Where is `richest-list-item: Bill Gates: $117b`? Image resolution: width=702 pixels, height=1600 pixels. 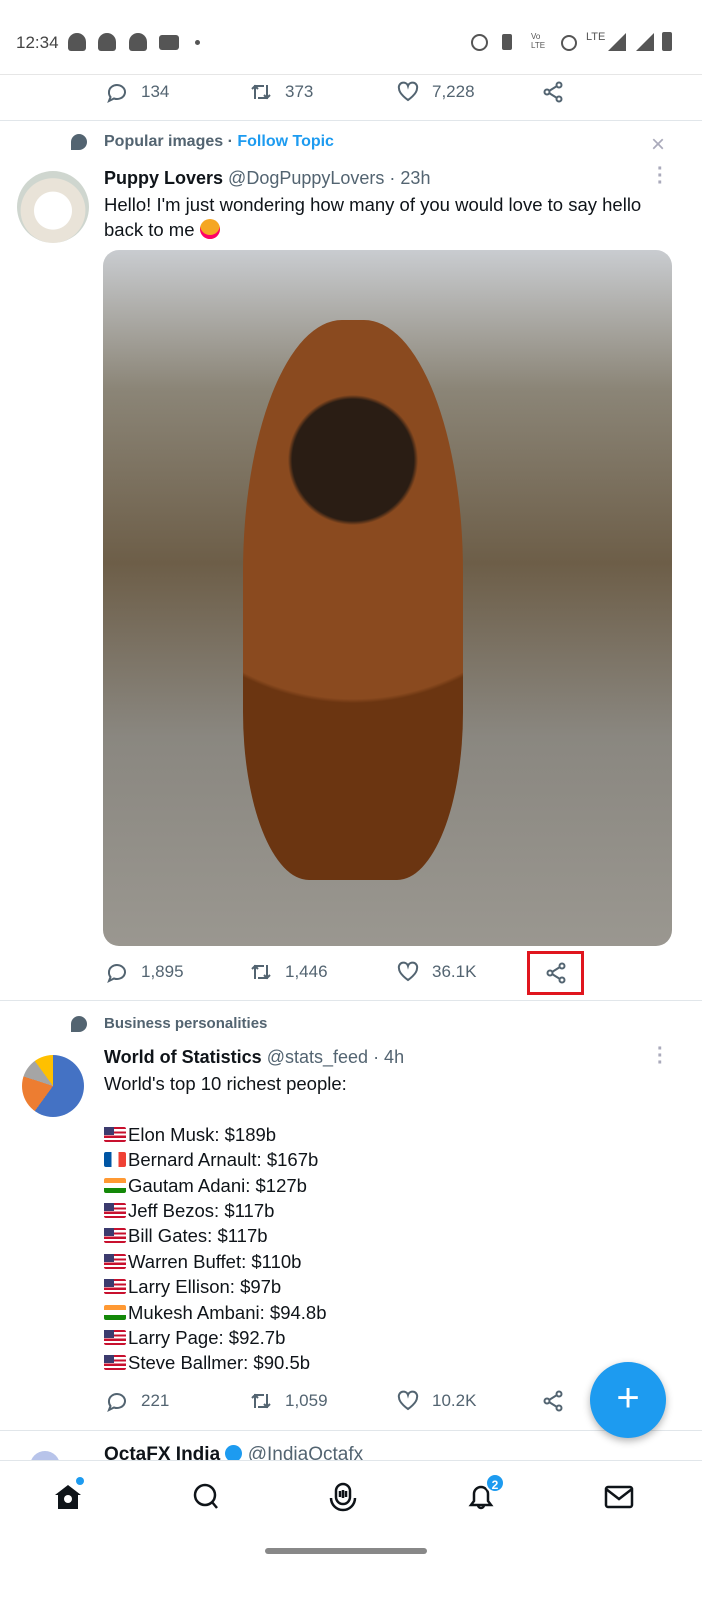
richest-list-item: Bill Gates: $117b is located at coordinates (389, 1235).